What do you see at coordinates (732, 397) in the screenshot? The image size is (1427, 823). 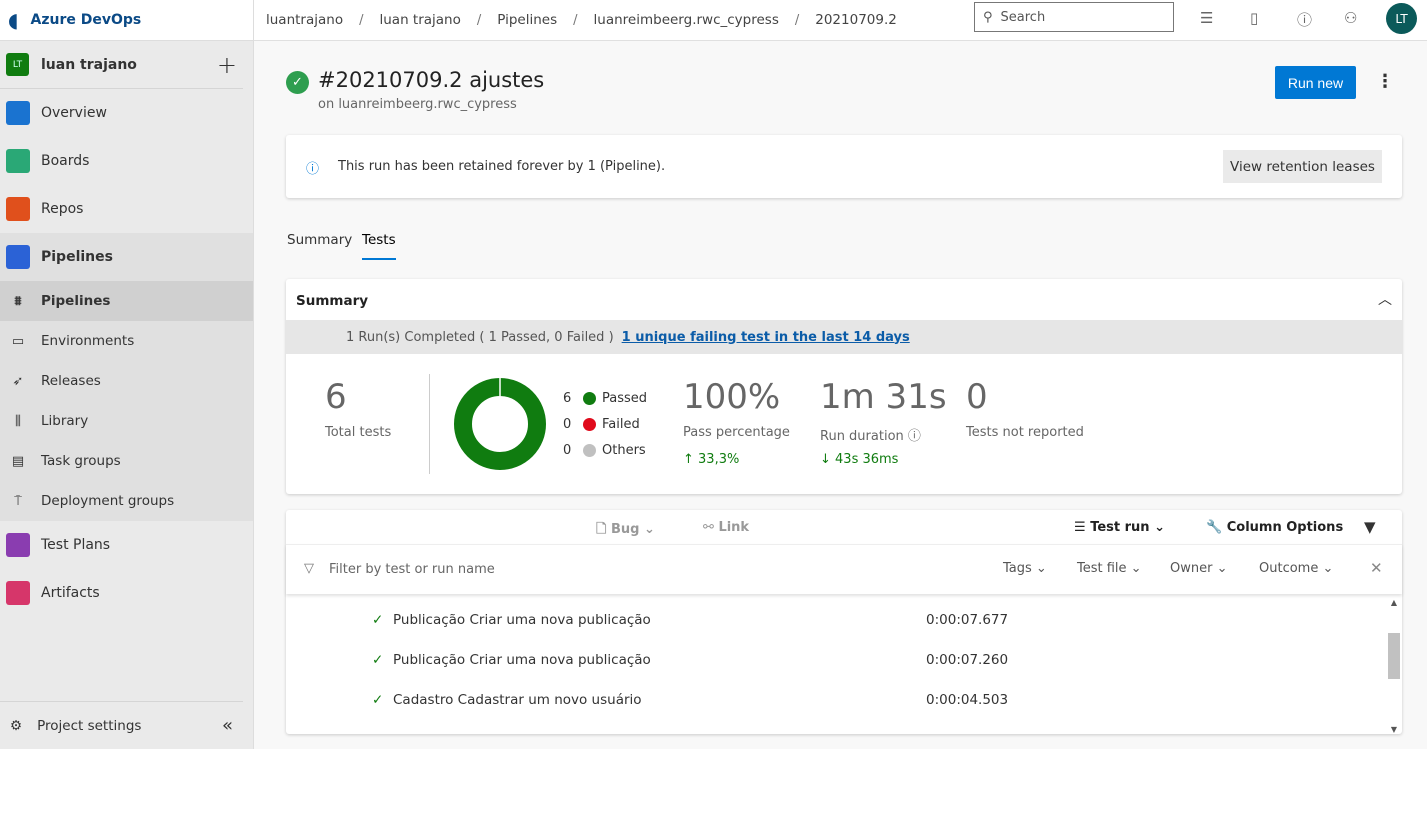 I see `pass-percentage-value: 100%` at bounding box center [732, 397].